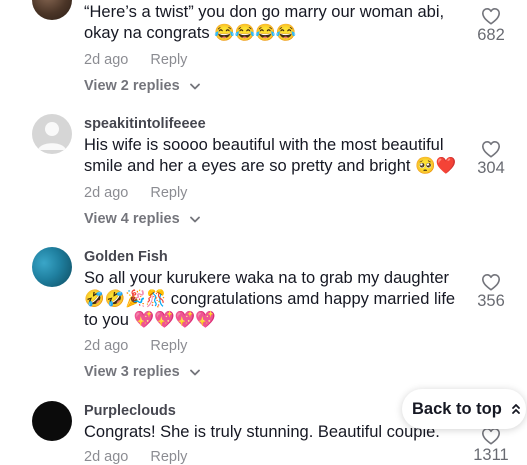  Describe the element at coordinates (132, 86) in the screenshot. I see `view-replies-label: View 2 replies` at that location.